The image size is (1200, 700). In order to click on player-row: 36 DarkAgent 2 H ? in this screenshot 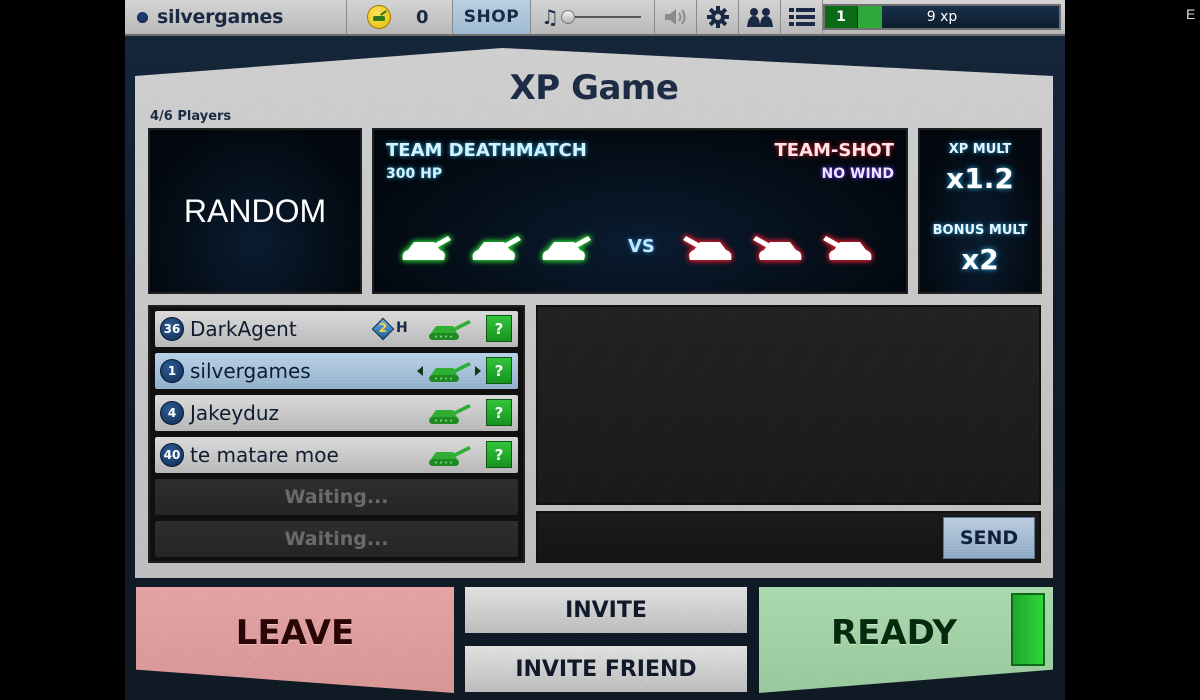, I will do `click(336, 329)`.